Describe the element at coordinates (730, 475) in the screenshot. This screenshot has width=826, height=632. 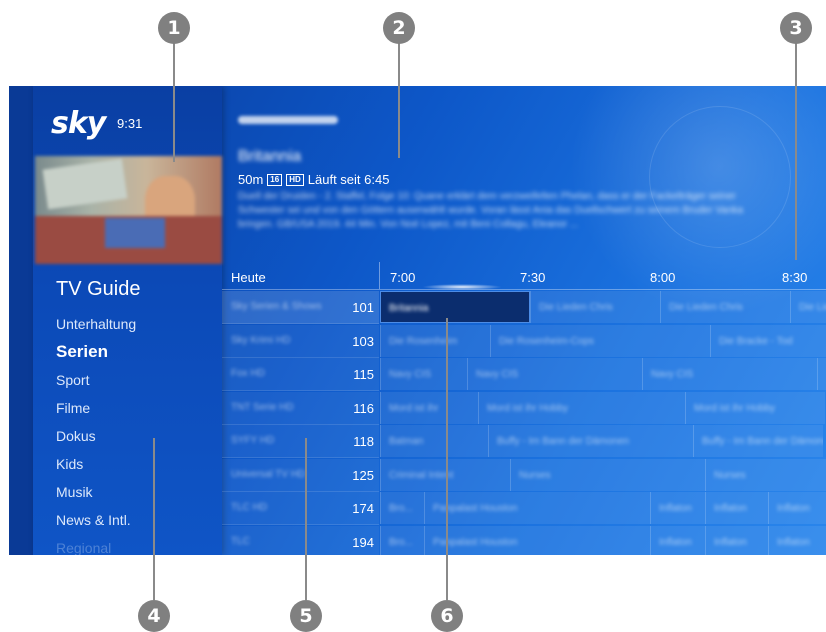
I see `program-title-label: Nurses` at that location.